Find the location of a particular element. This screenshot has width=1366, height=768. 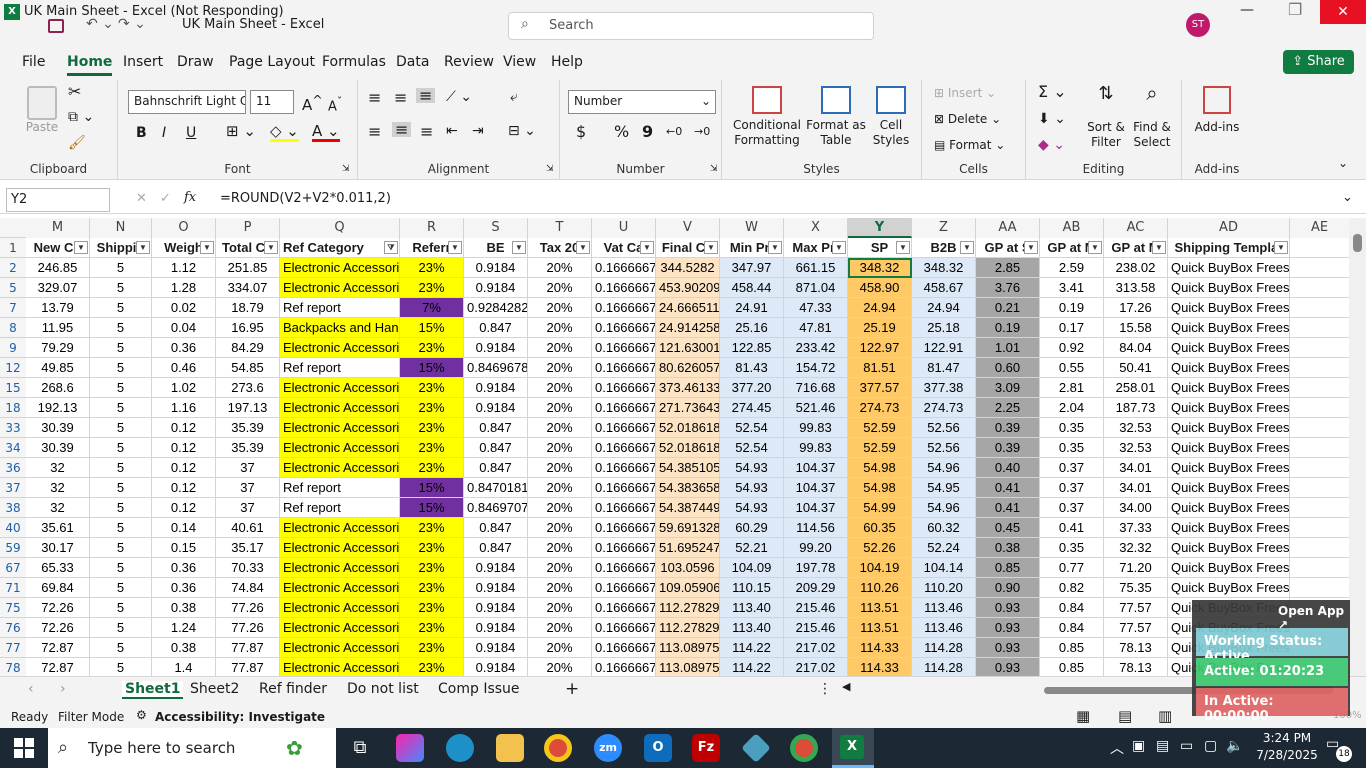

table-cell: 54.95 is located at coordinates (944, 488).